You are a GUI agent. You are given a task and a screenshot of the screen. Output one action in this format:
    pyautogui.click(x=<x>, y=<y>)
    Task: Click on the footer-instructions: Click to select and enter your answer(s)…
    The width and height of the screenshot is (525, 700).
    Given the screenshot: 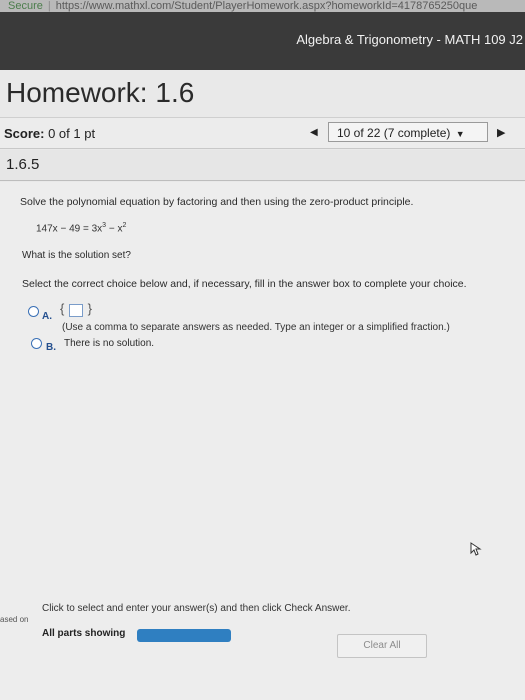 What is the action you would take?
    pyautogui.click(x=196, y=608)
    